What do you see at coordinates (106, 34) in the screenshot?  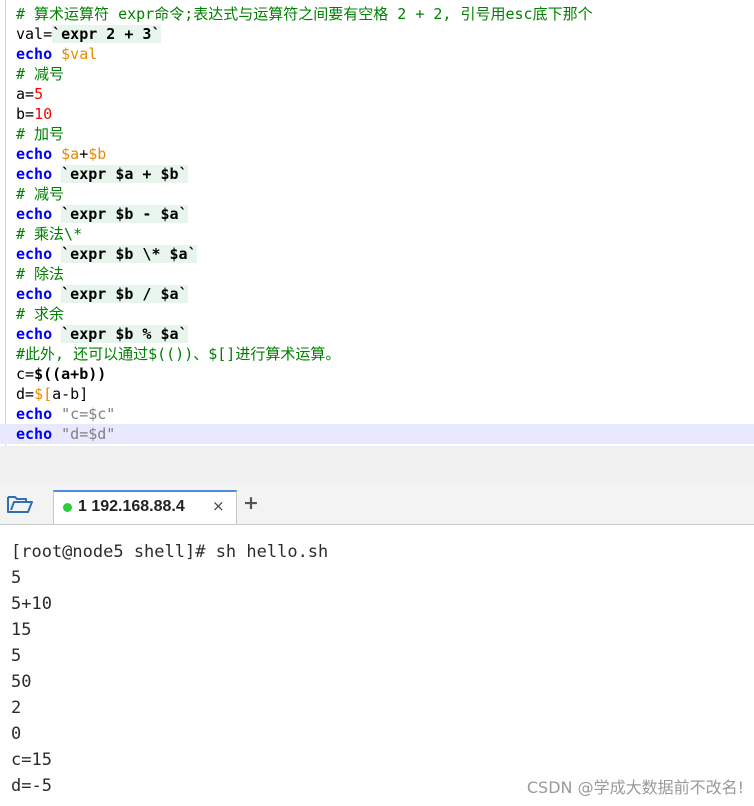 I see `code-token: `expr 2 + 3`` at bounding box center [106, 34].